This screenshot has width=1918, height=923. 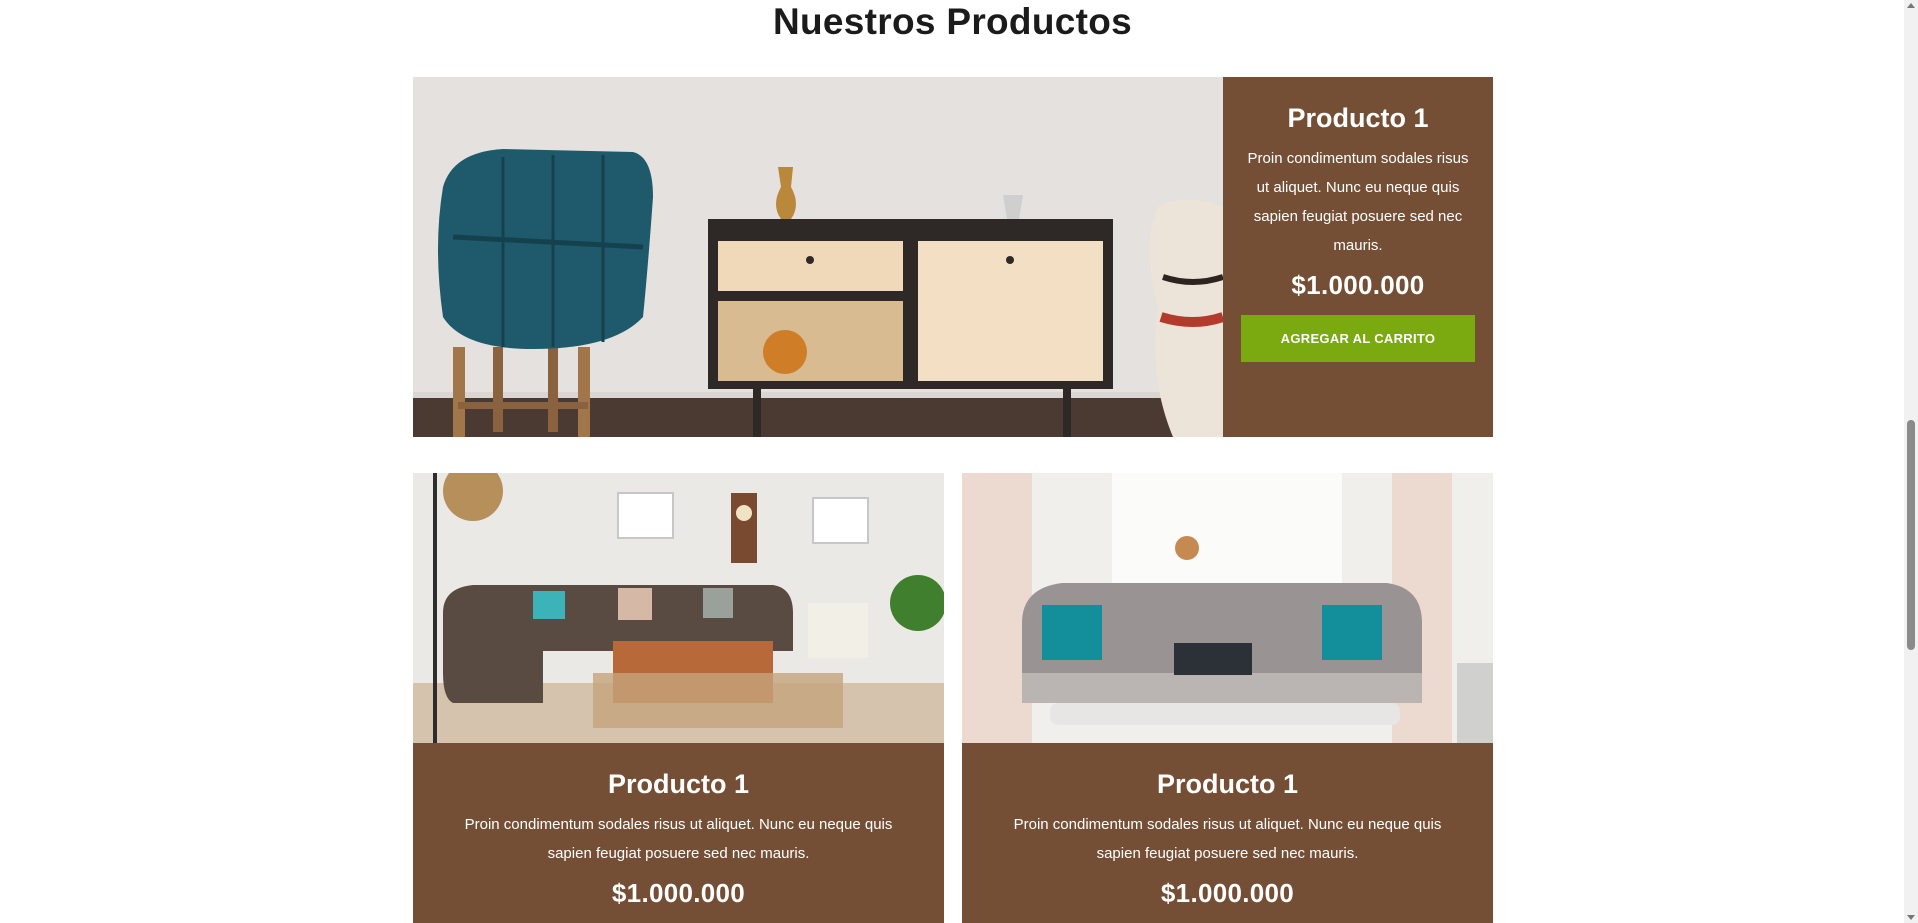 I want to click on scroll-up-arrow-icon, so click(x=1911, y=5).